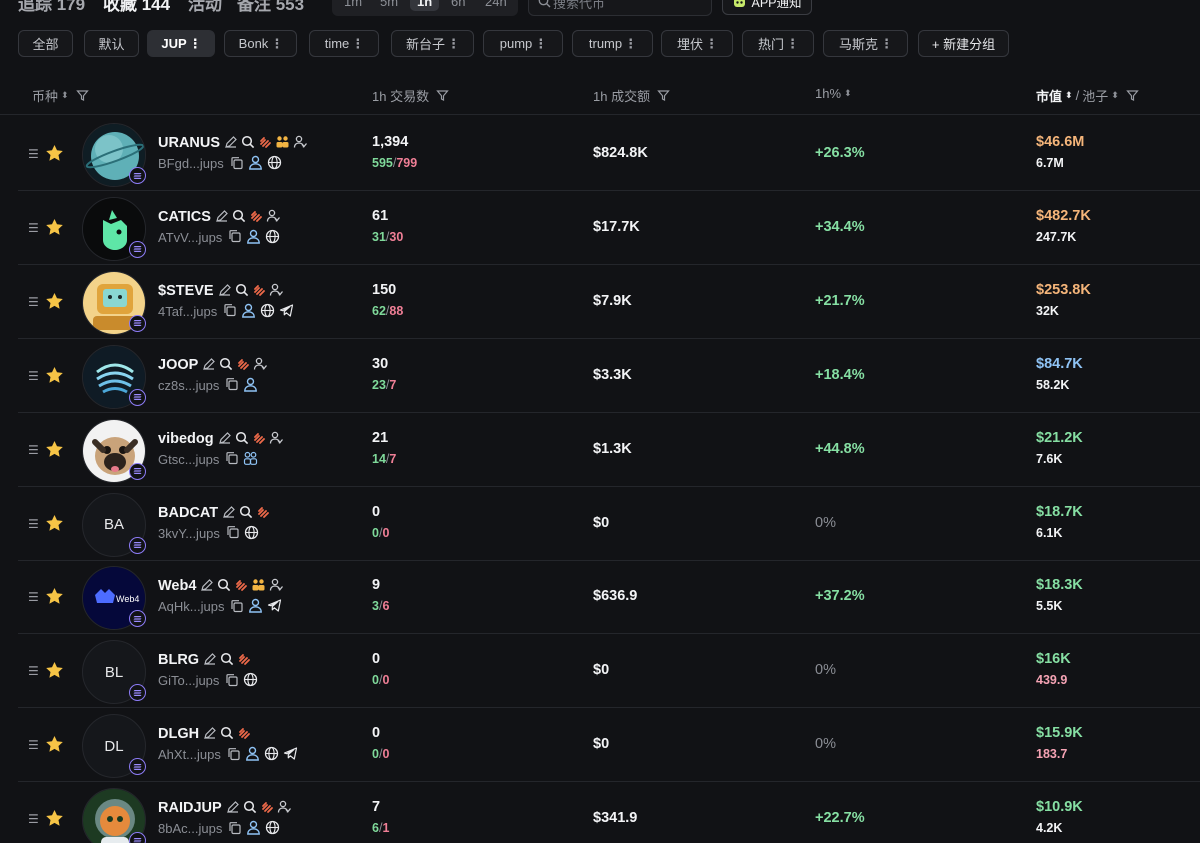 The width and height of the screenshot is (1200, 843). I want to click on group-tab-musk: 马斯克 ⋮, so click(865, 43).